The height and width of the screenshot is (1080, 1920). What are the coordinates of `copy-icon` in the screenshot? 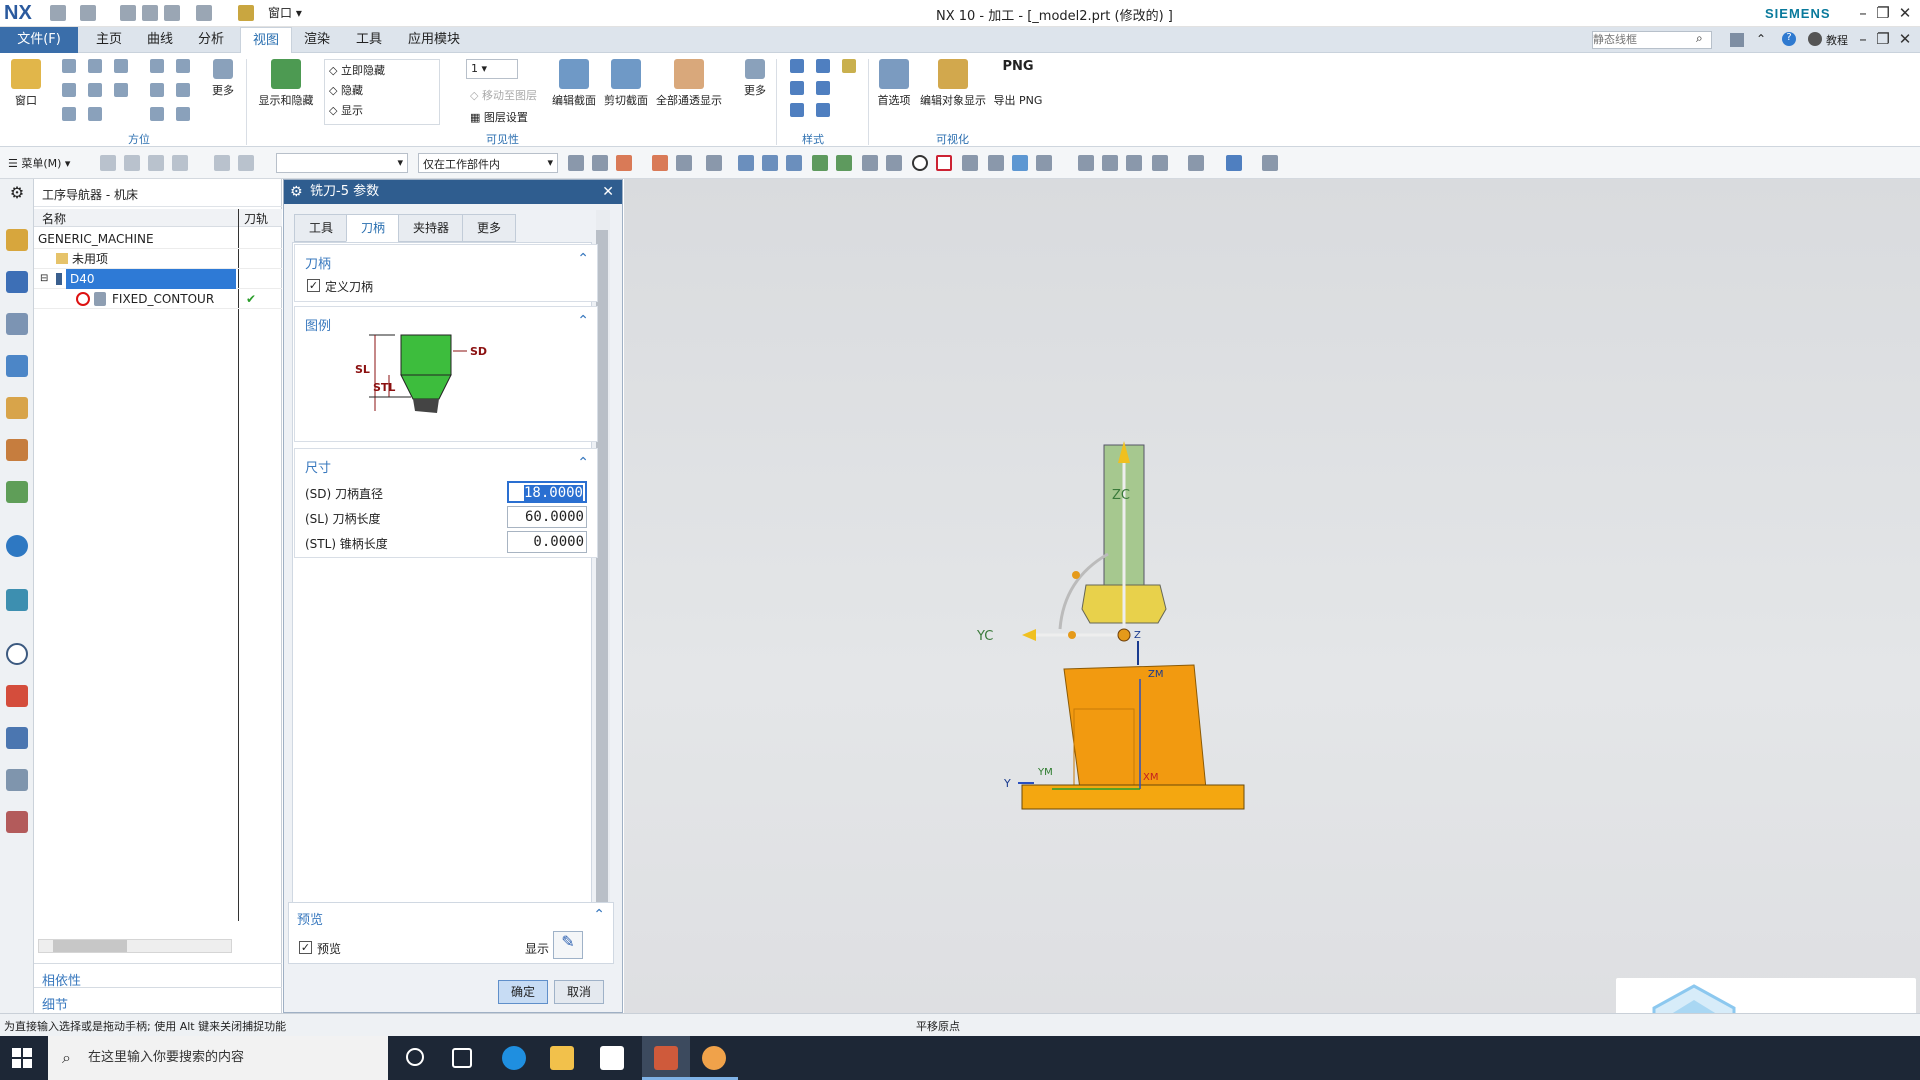 It's located at (150, 13).